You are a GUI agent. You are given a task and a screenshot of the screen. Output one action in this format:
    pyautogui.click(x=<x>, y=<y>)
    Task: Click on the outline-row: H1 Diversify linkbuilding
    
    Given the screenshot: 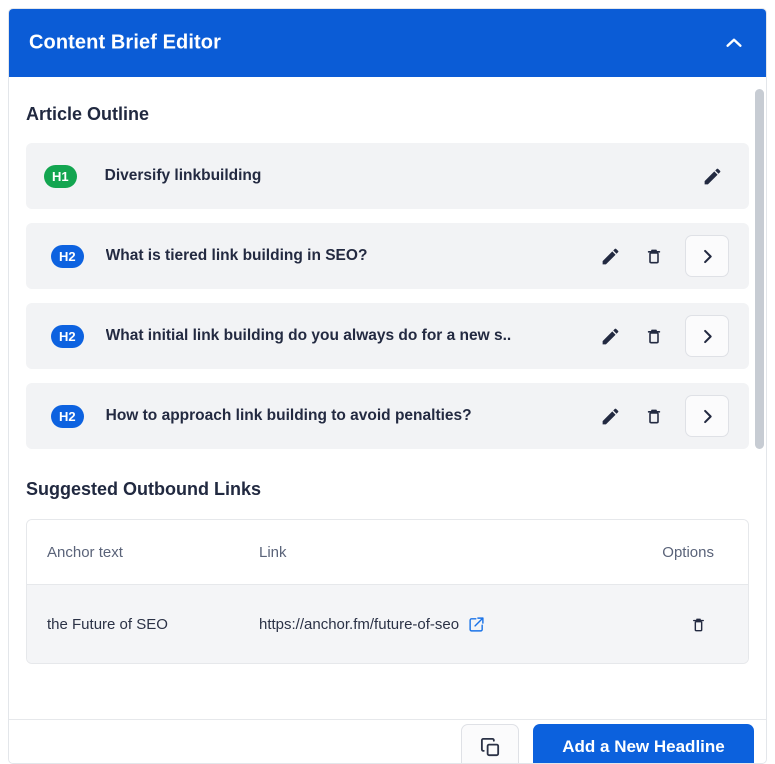 What is the action you would take?
    pyautogui.click(x=387, y=176)
    